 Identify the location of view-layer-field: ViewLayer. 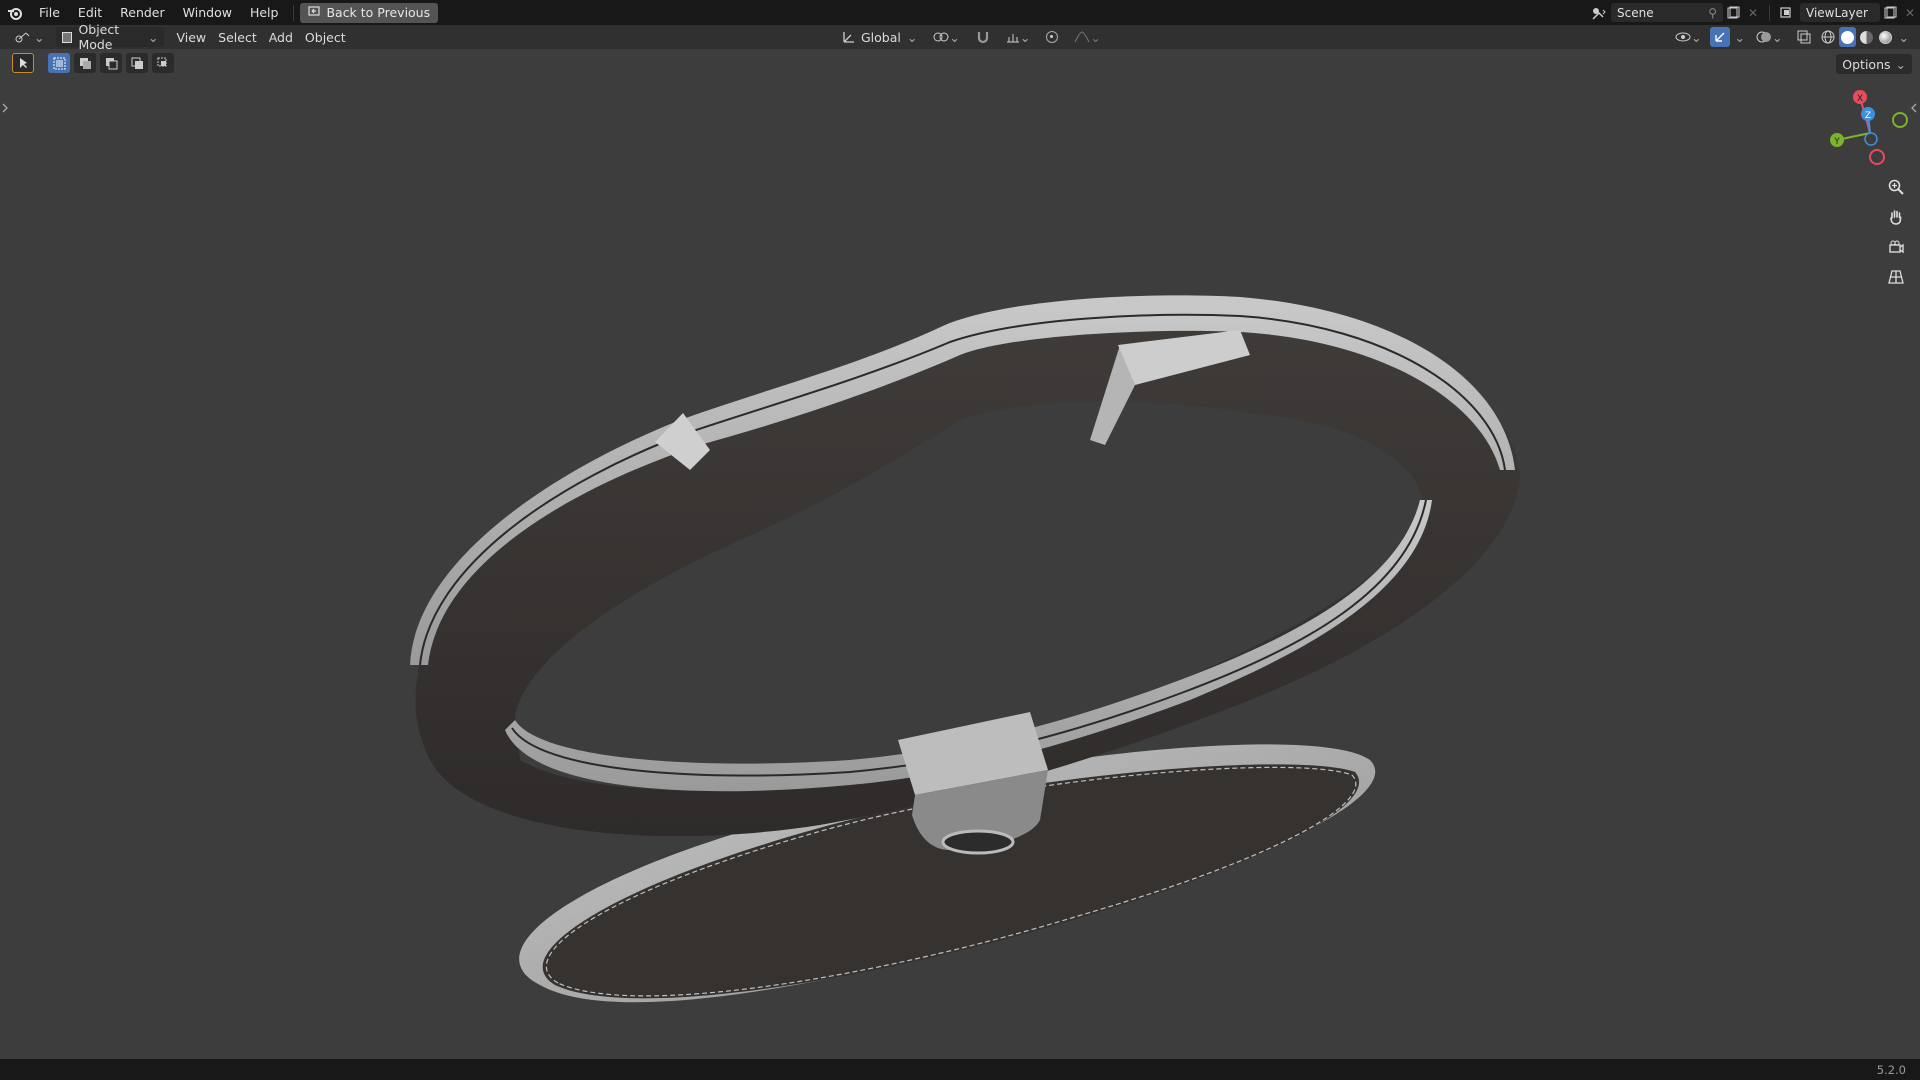
(1840, 12).